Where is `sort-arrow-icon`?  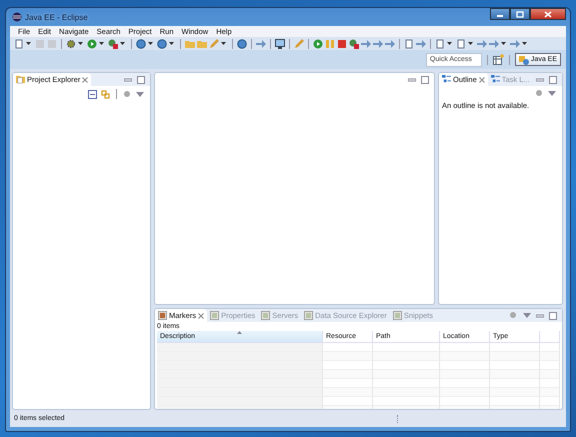
sort-arrow-icon is located at coordinates (239, 332).